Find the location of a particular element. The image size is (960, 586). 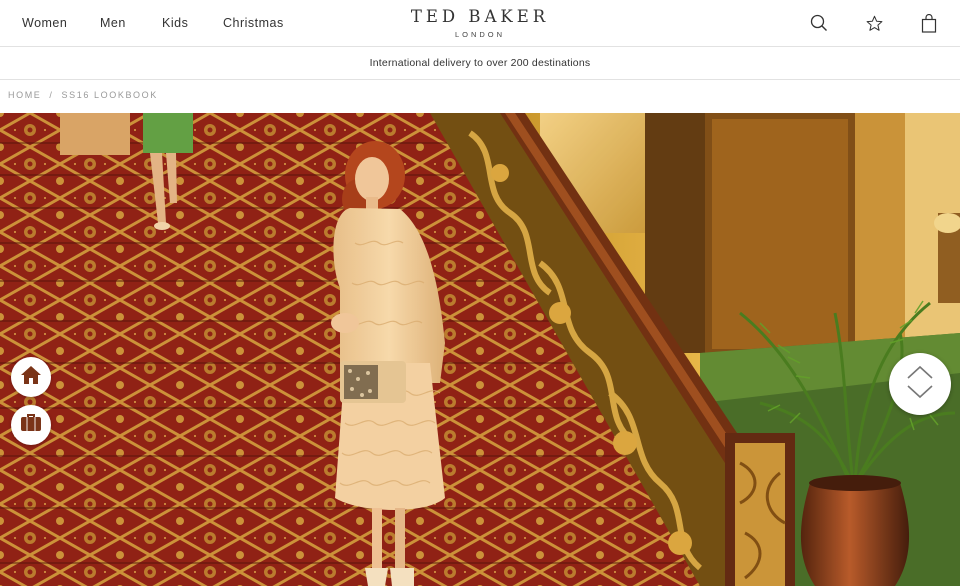

shopping-bag-icon is located at coordinates (929, 23).